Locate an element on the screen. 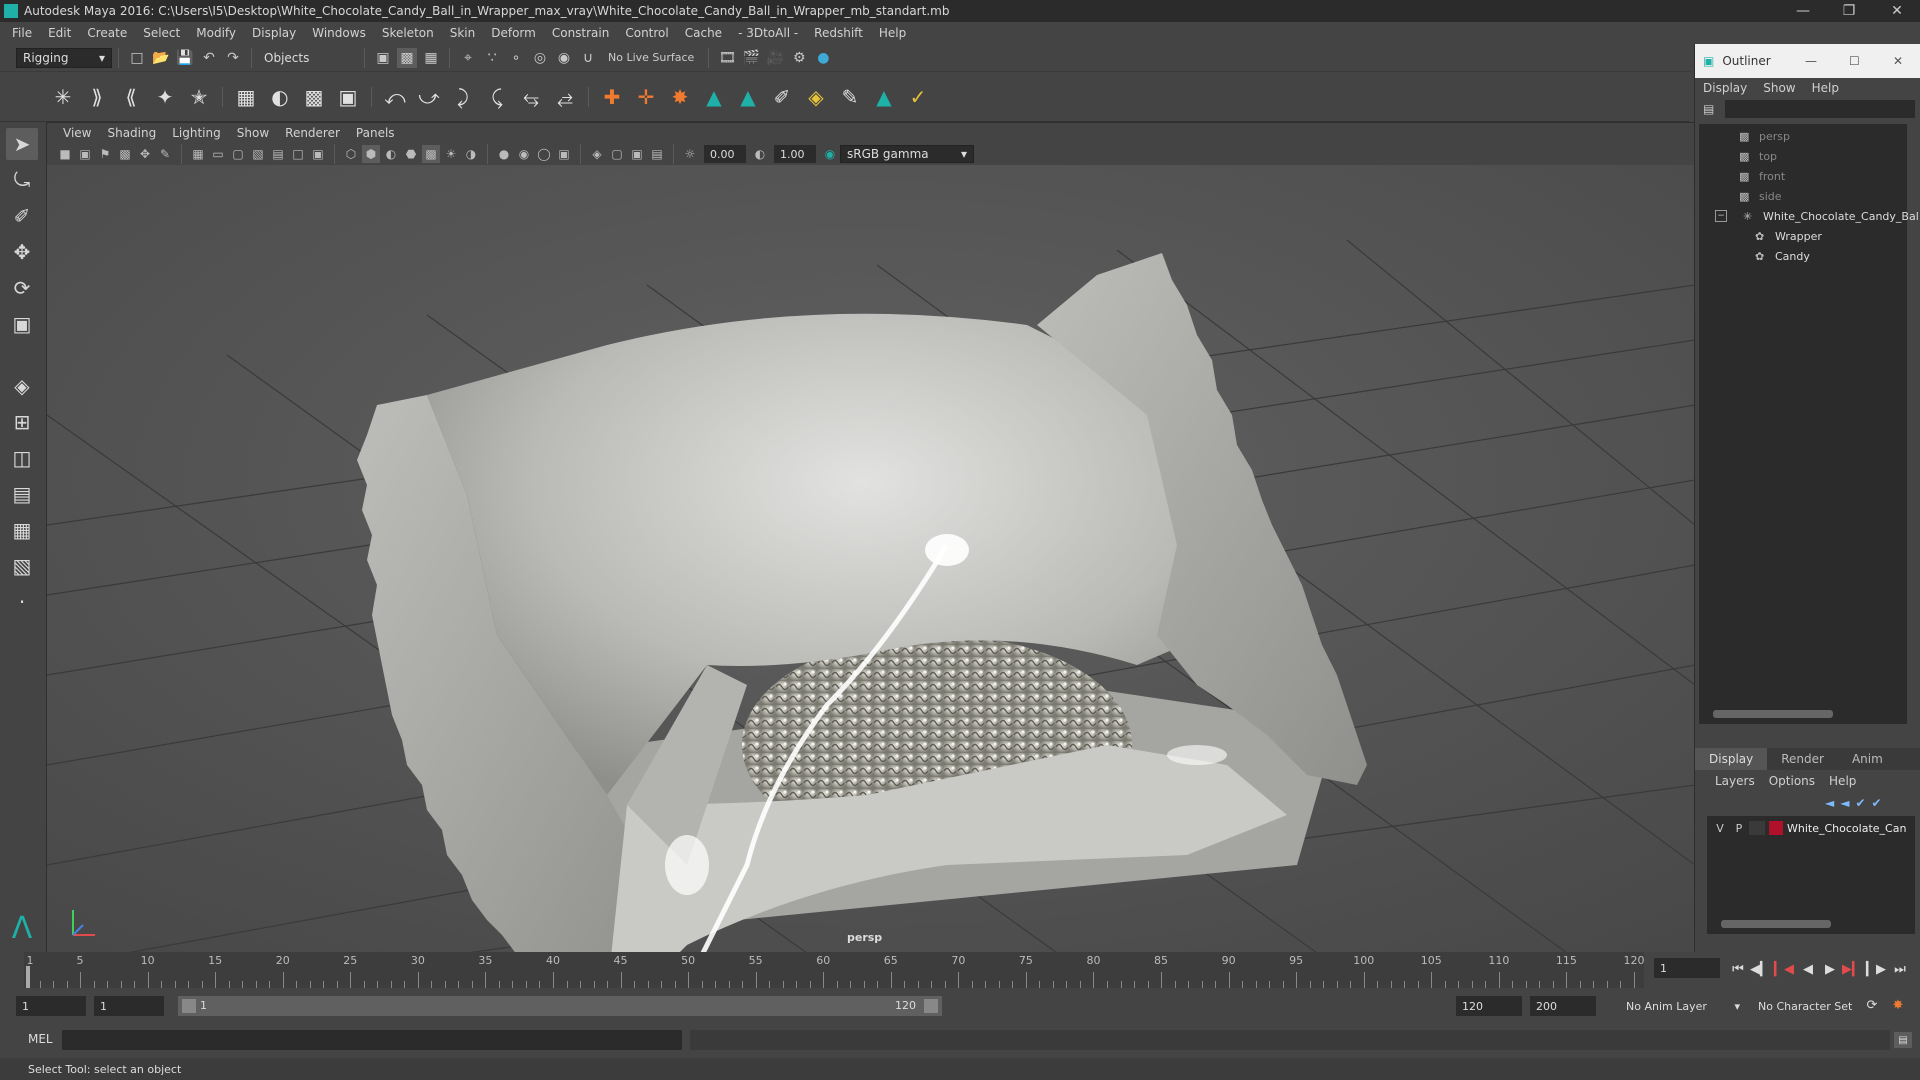 This screenshot has width=1920, height=1080. scale-constraint-icon: ⤹ is located at coordinates (497, 97).